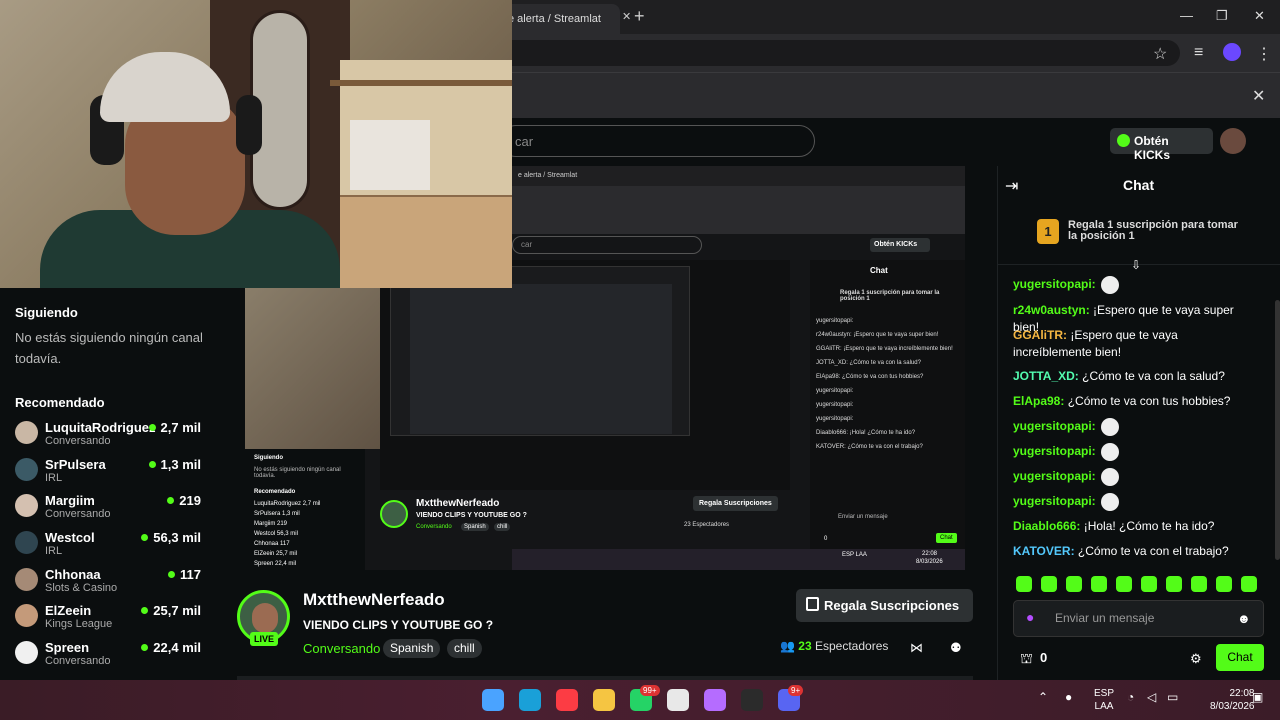 Image resolution: width=1280 pixels, height=720 pixels. What do you see at coordinates (60, 402) in the screenshot?
I see `recommended-title: Recomendado` at bounding box center [60, 402].